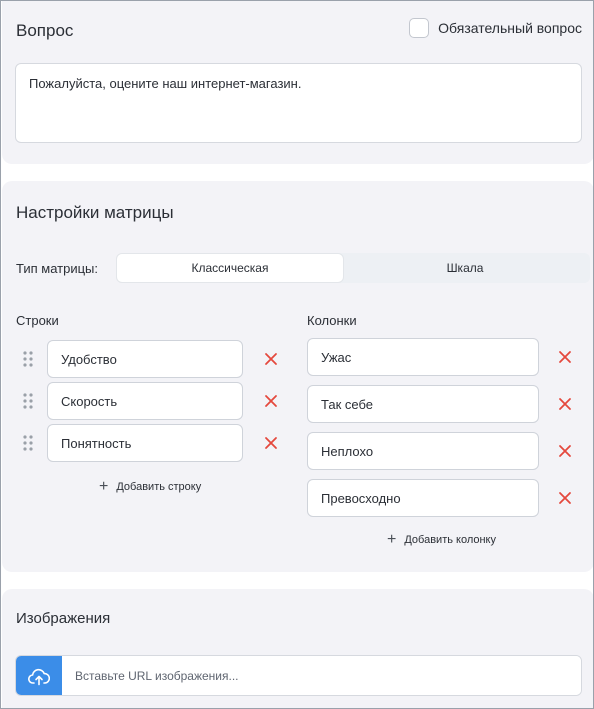 The width and height of the screenshot is (594, 709). I want to click on image-url-group, so click(298, 675).